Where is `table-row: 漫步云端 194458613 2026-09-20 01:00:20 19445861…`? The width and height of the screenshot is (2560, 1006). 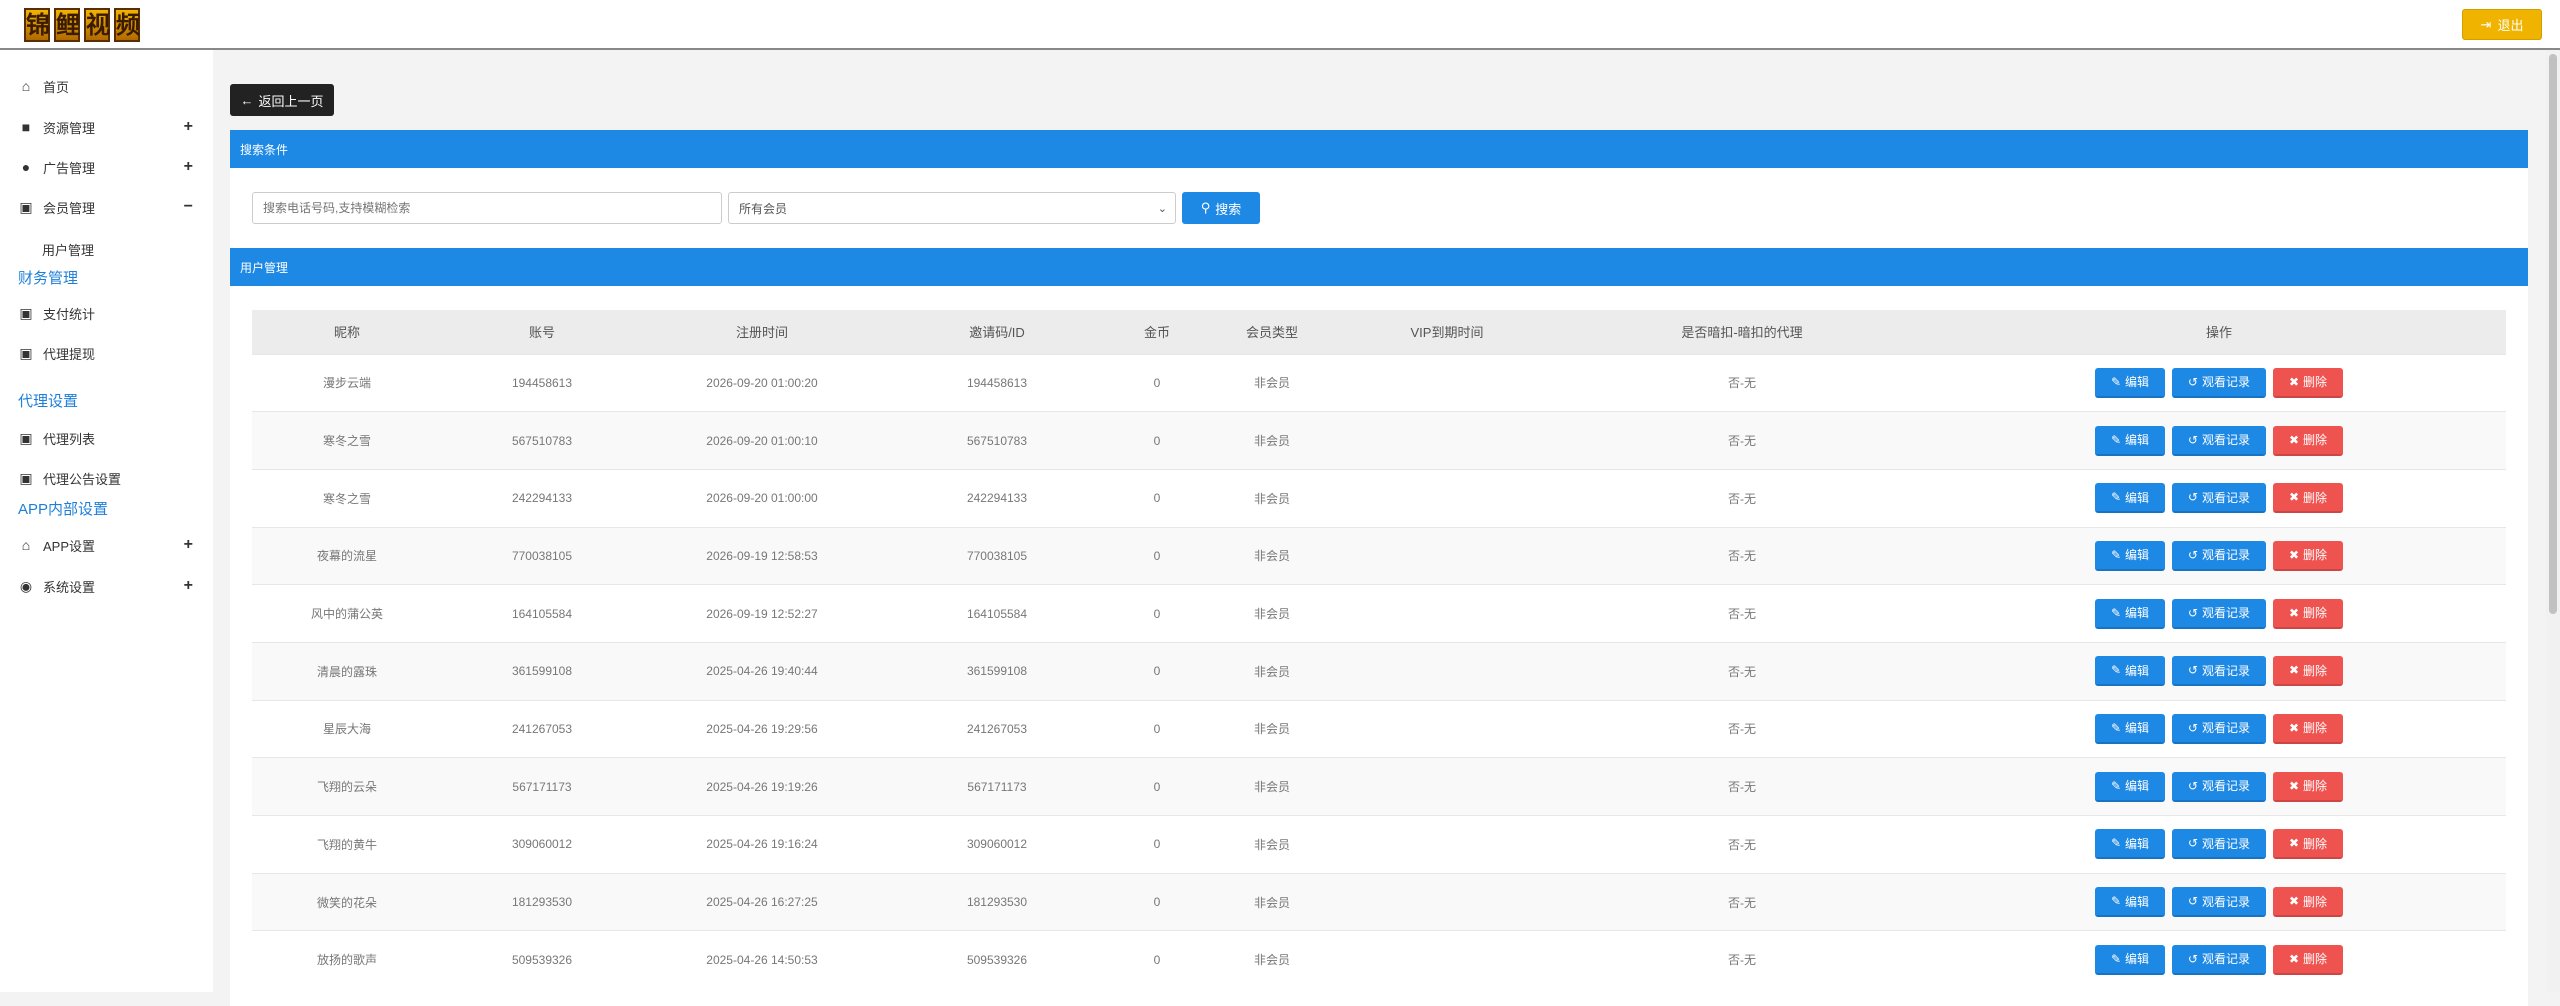
table-row: 漫步云端 194458613 2026-09-20 01:00:20 19445861… is located at coordinates (1379, 383).